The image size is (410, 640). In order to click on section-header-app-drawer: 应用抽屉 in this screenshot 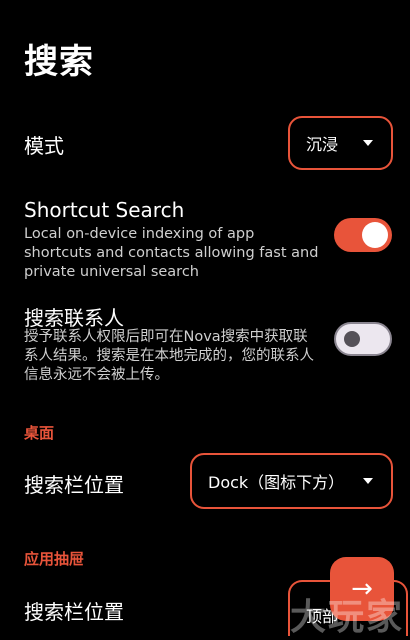, I will do `click(54, 559)`.